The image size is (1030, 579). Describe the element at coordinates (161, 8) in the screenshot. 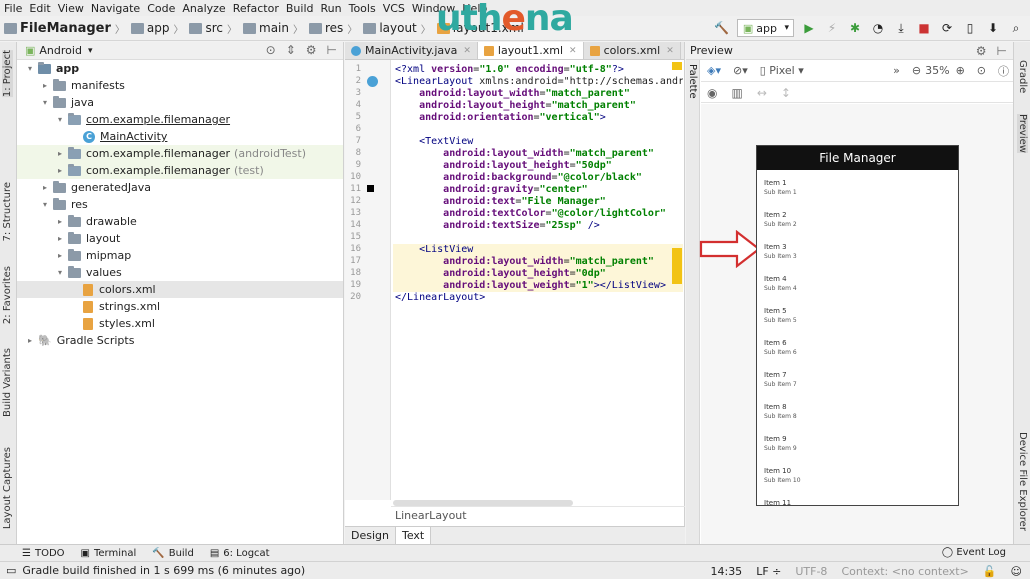

I see `menu-item-code: Code` at that location.